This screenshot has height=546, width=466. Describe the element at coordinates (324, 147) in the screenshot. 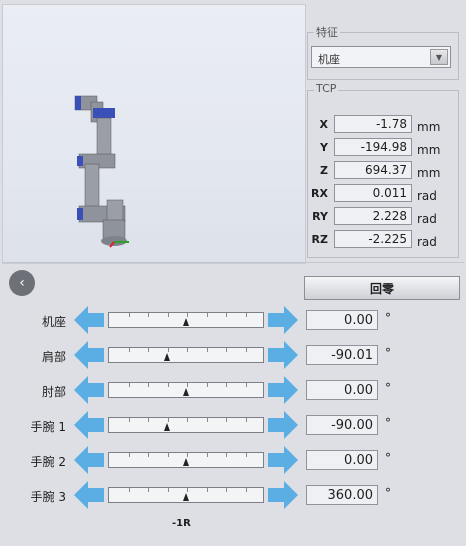

I see `tcp-key-y: Y` at that location.